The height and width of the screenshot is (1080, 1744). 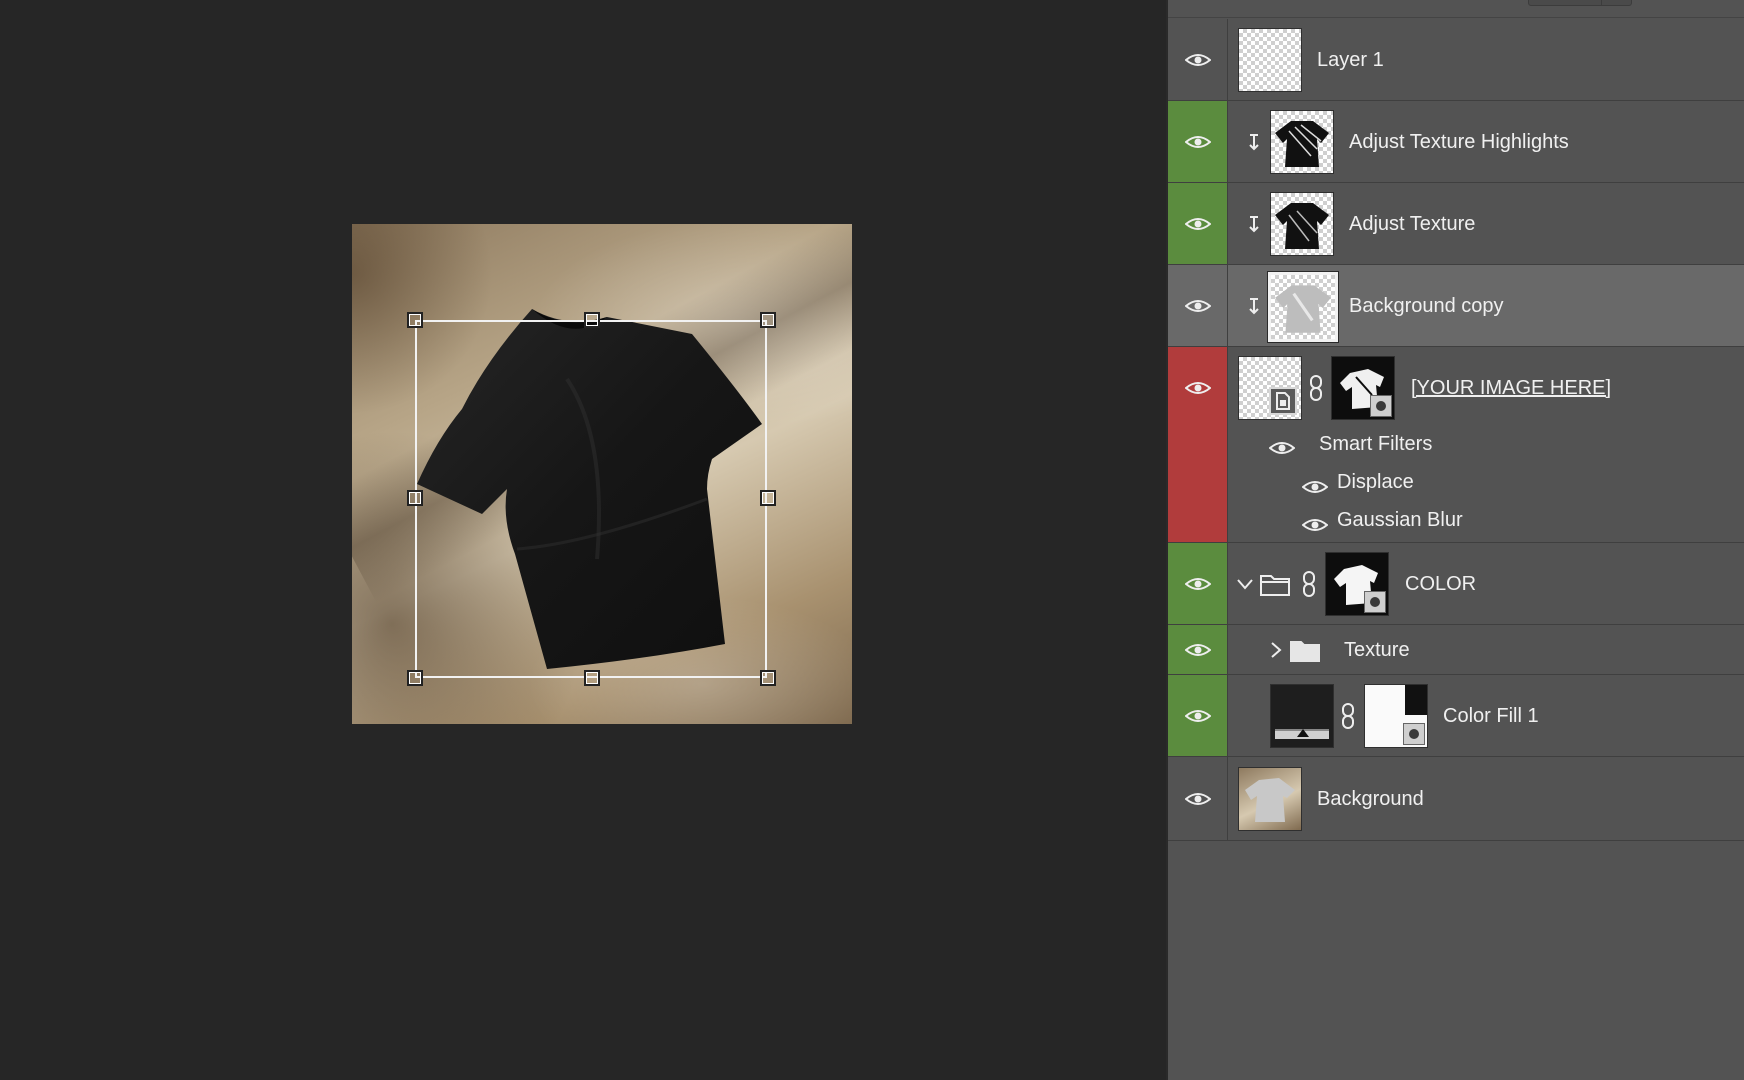 What do you see at coordinates (1440, 584) in the screenshot?
I see `layer-name: COLOR` at bounding box center [1440, 584].